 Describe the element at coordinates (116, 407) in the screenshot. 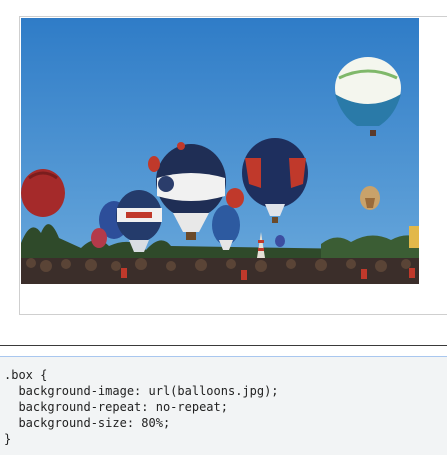

I see `code-line: background-repeat: no-repeat;` at that location.